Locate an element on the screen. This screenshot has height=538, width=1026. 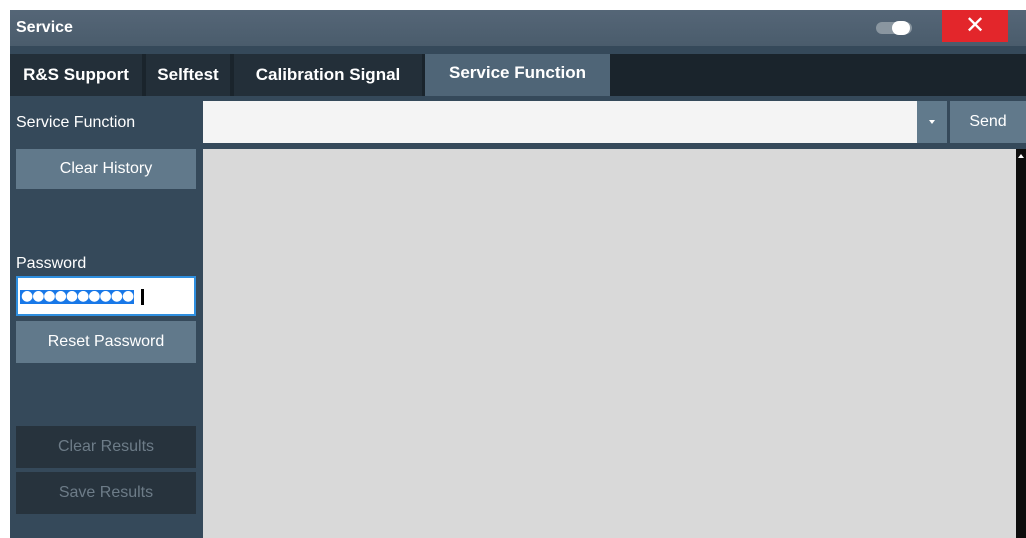
close-button: ✕ is located at coordinates (975, 26).